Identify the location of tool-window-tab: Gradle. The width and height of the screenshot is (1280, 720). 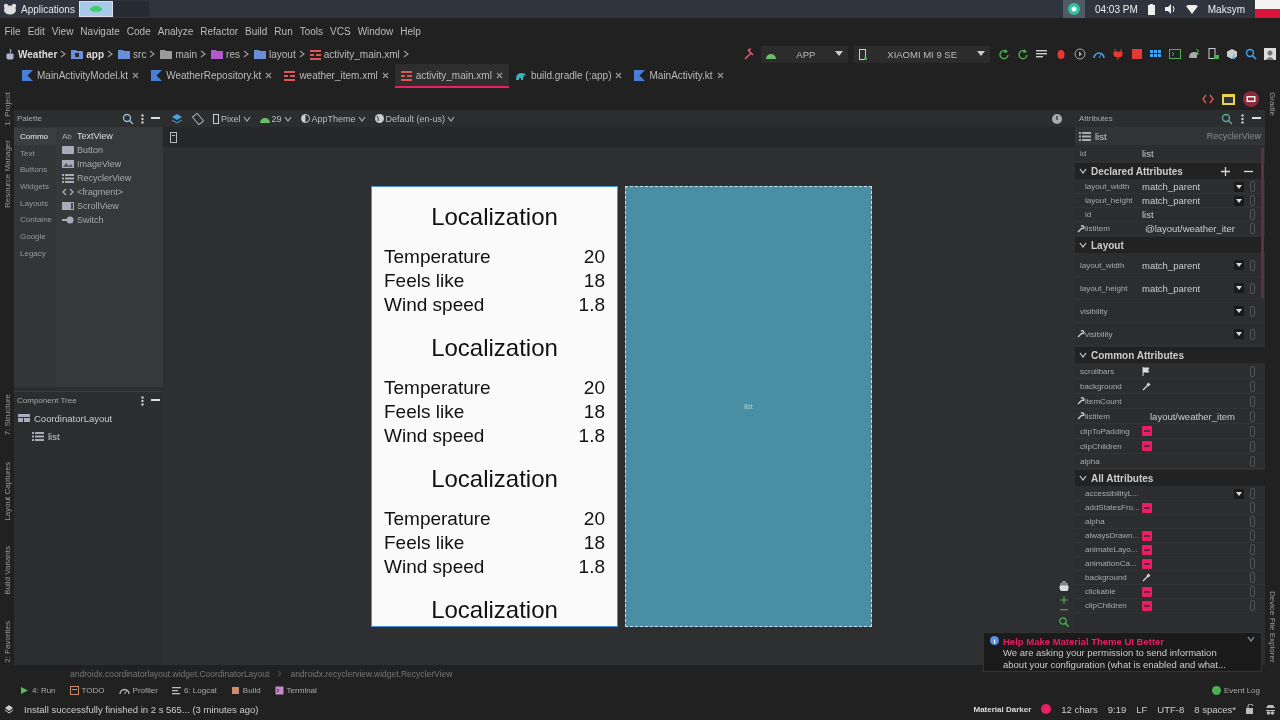
(1272, 104).